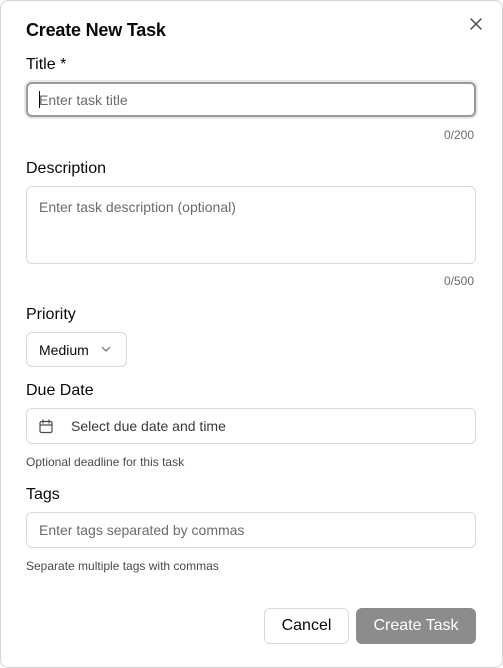 The width and height of the screenshot is (503, 668). What do you see at coordinates (416, 626) in the screenshot?
I see `create-task-button: Create Task` at bounding box center [416, 626].